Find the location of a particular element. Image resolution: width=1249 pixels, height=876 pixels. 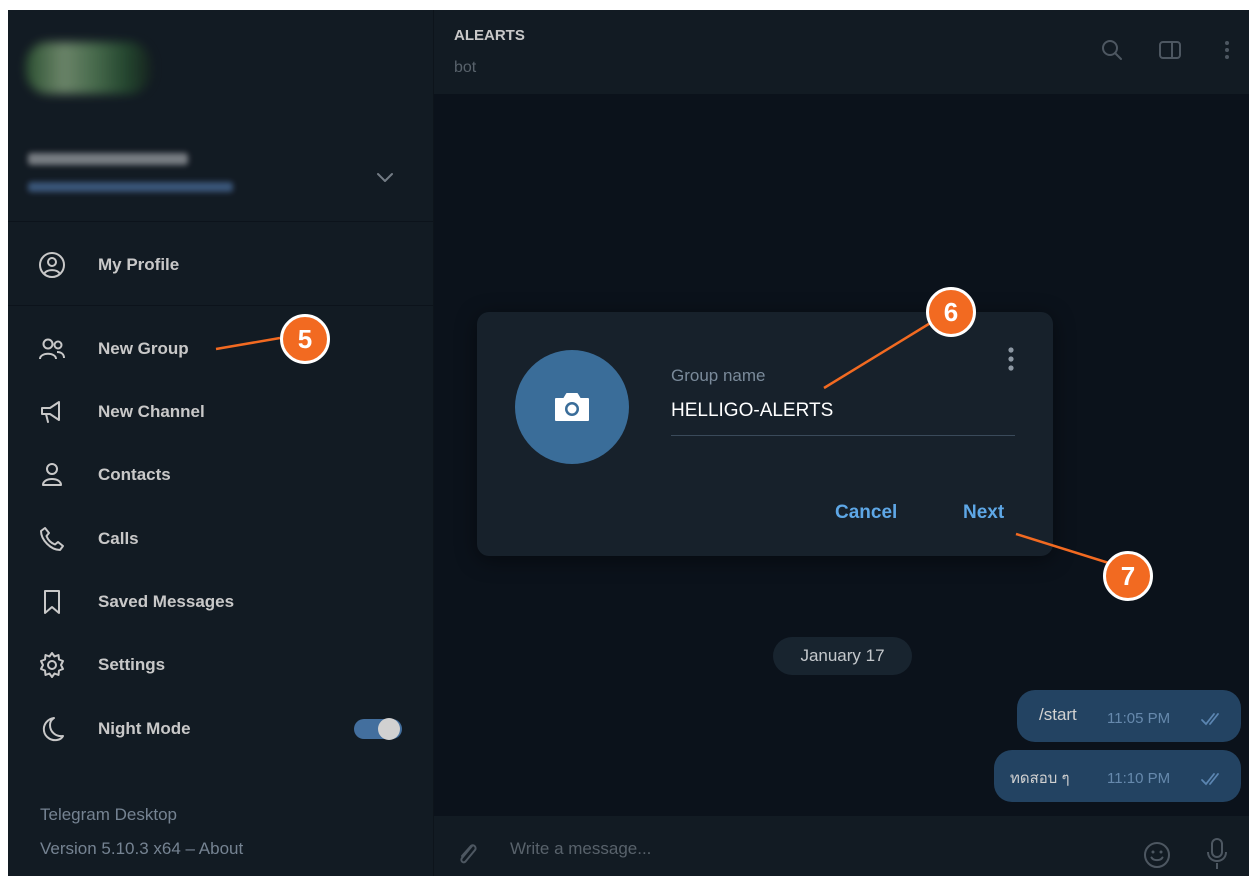

group-name-input: HELLIGO-ALERTS is located at coordinates (752, 411).